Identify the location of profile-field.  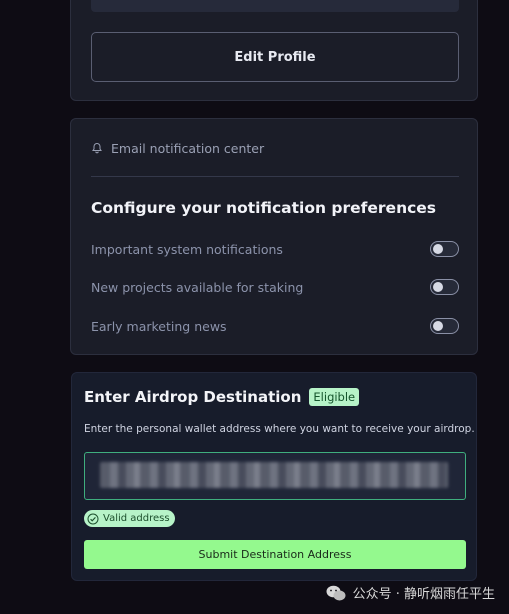
(275, 6).